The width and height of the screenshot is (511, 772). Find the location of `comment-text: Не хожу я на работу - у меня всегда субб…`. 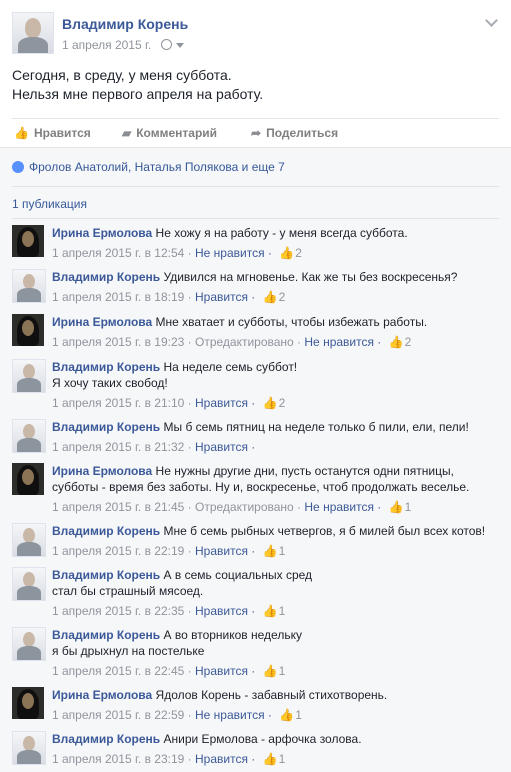

comment-text: Не хожу я на работу - у меня всегда субб… is located at coordinates (281, 233).